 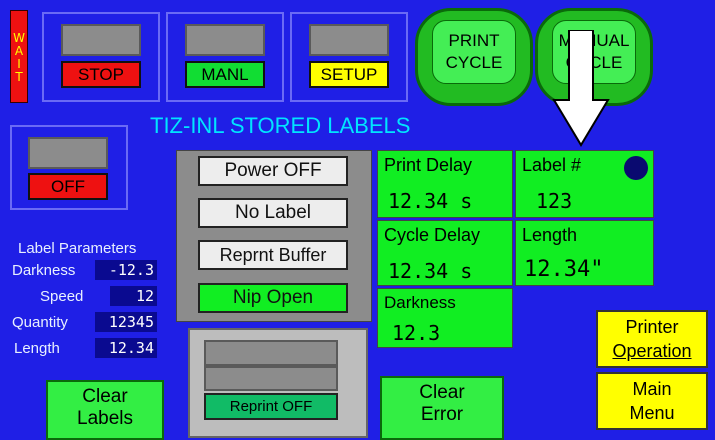 I want to click on darkness-label: Darkness, so click(x=420, y=302).